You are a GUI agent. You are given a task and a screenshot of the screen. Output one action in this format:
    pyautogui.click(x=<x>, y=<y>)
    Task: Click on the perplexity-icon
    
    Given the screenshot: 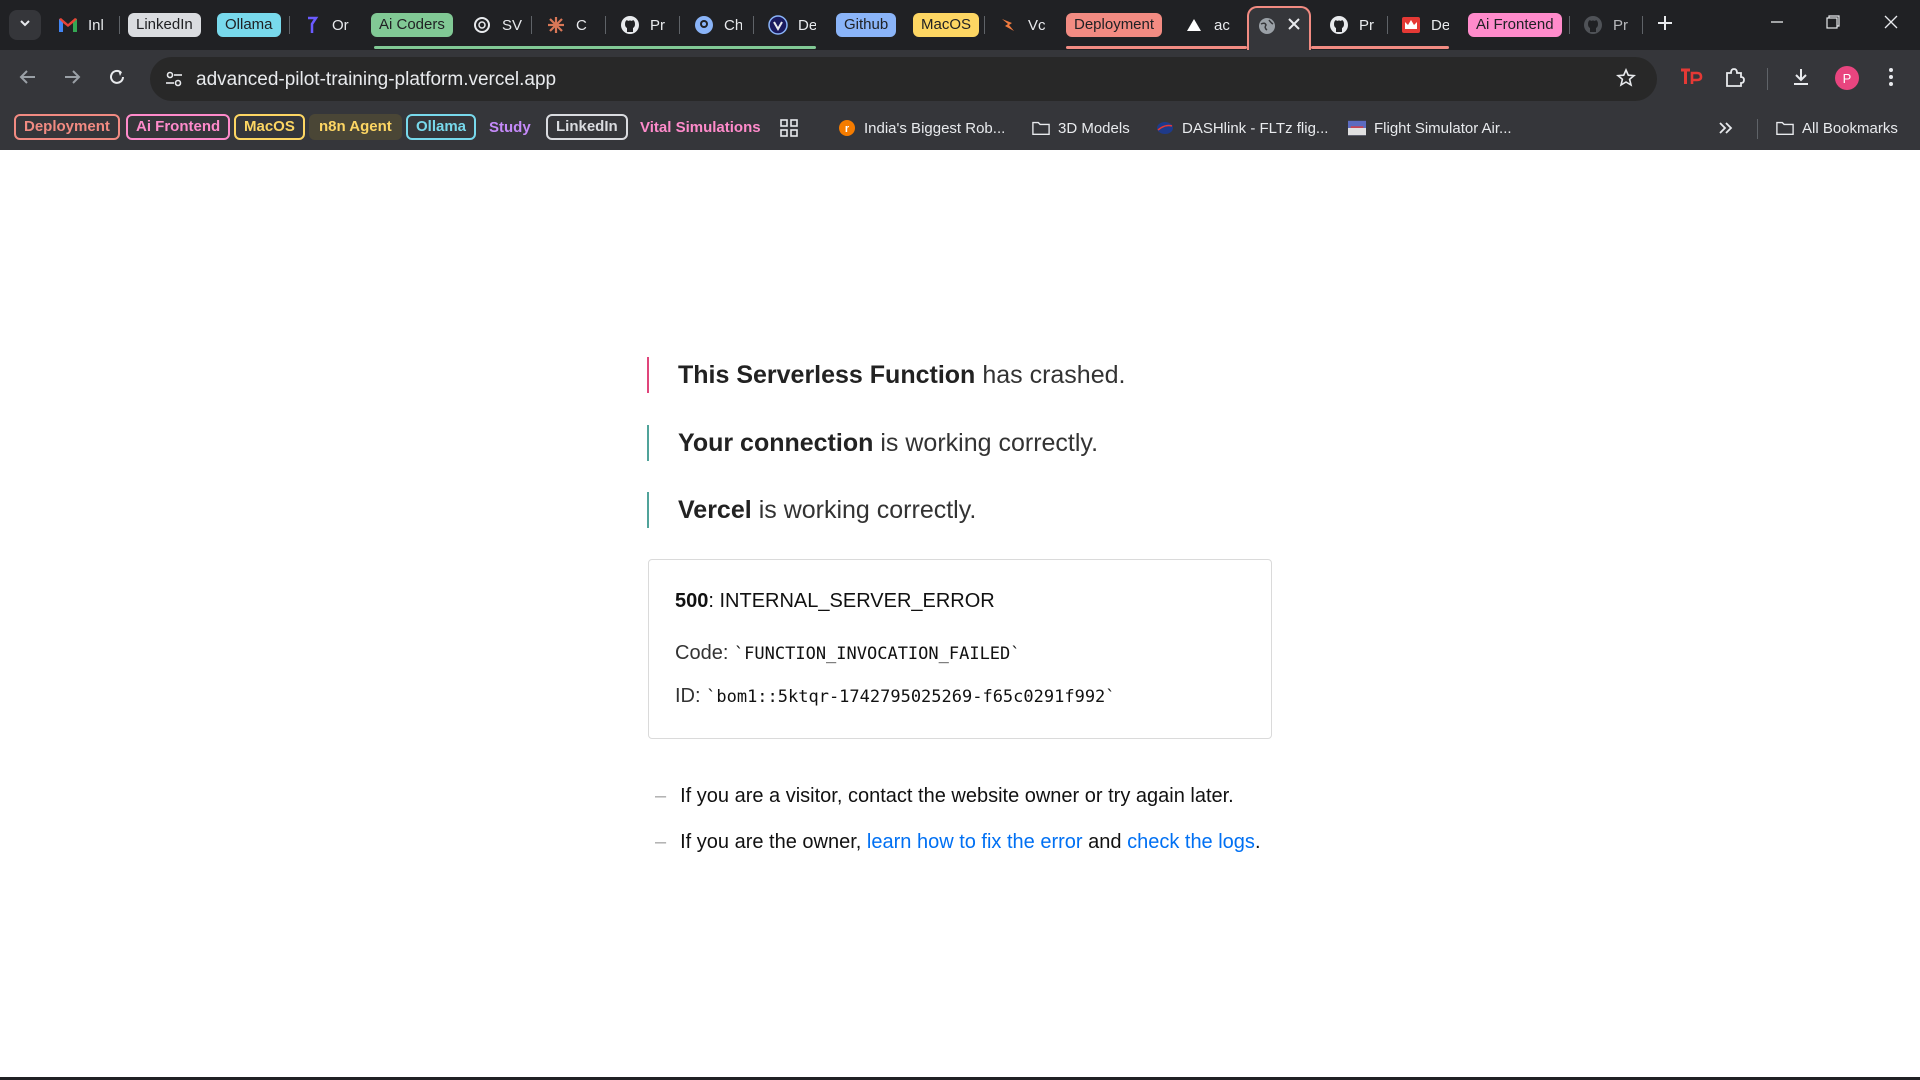 What is the action you would take?
    pyautogui.click(x=312, y=25)
    